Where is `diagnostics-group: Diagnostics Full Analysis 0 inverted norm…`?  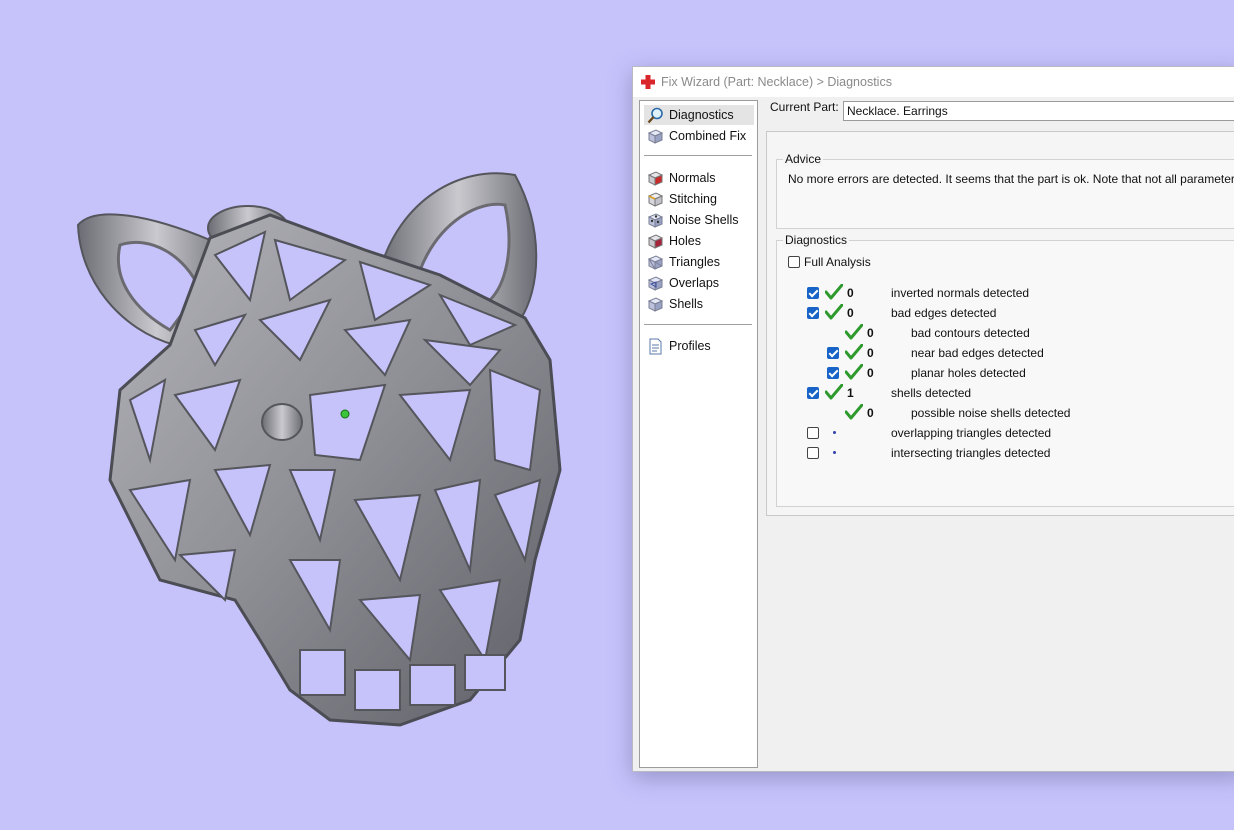
diagnostics-group: Diagnostics Full Analysis 0 inverted norm… is located at coordinates (1005, 370).